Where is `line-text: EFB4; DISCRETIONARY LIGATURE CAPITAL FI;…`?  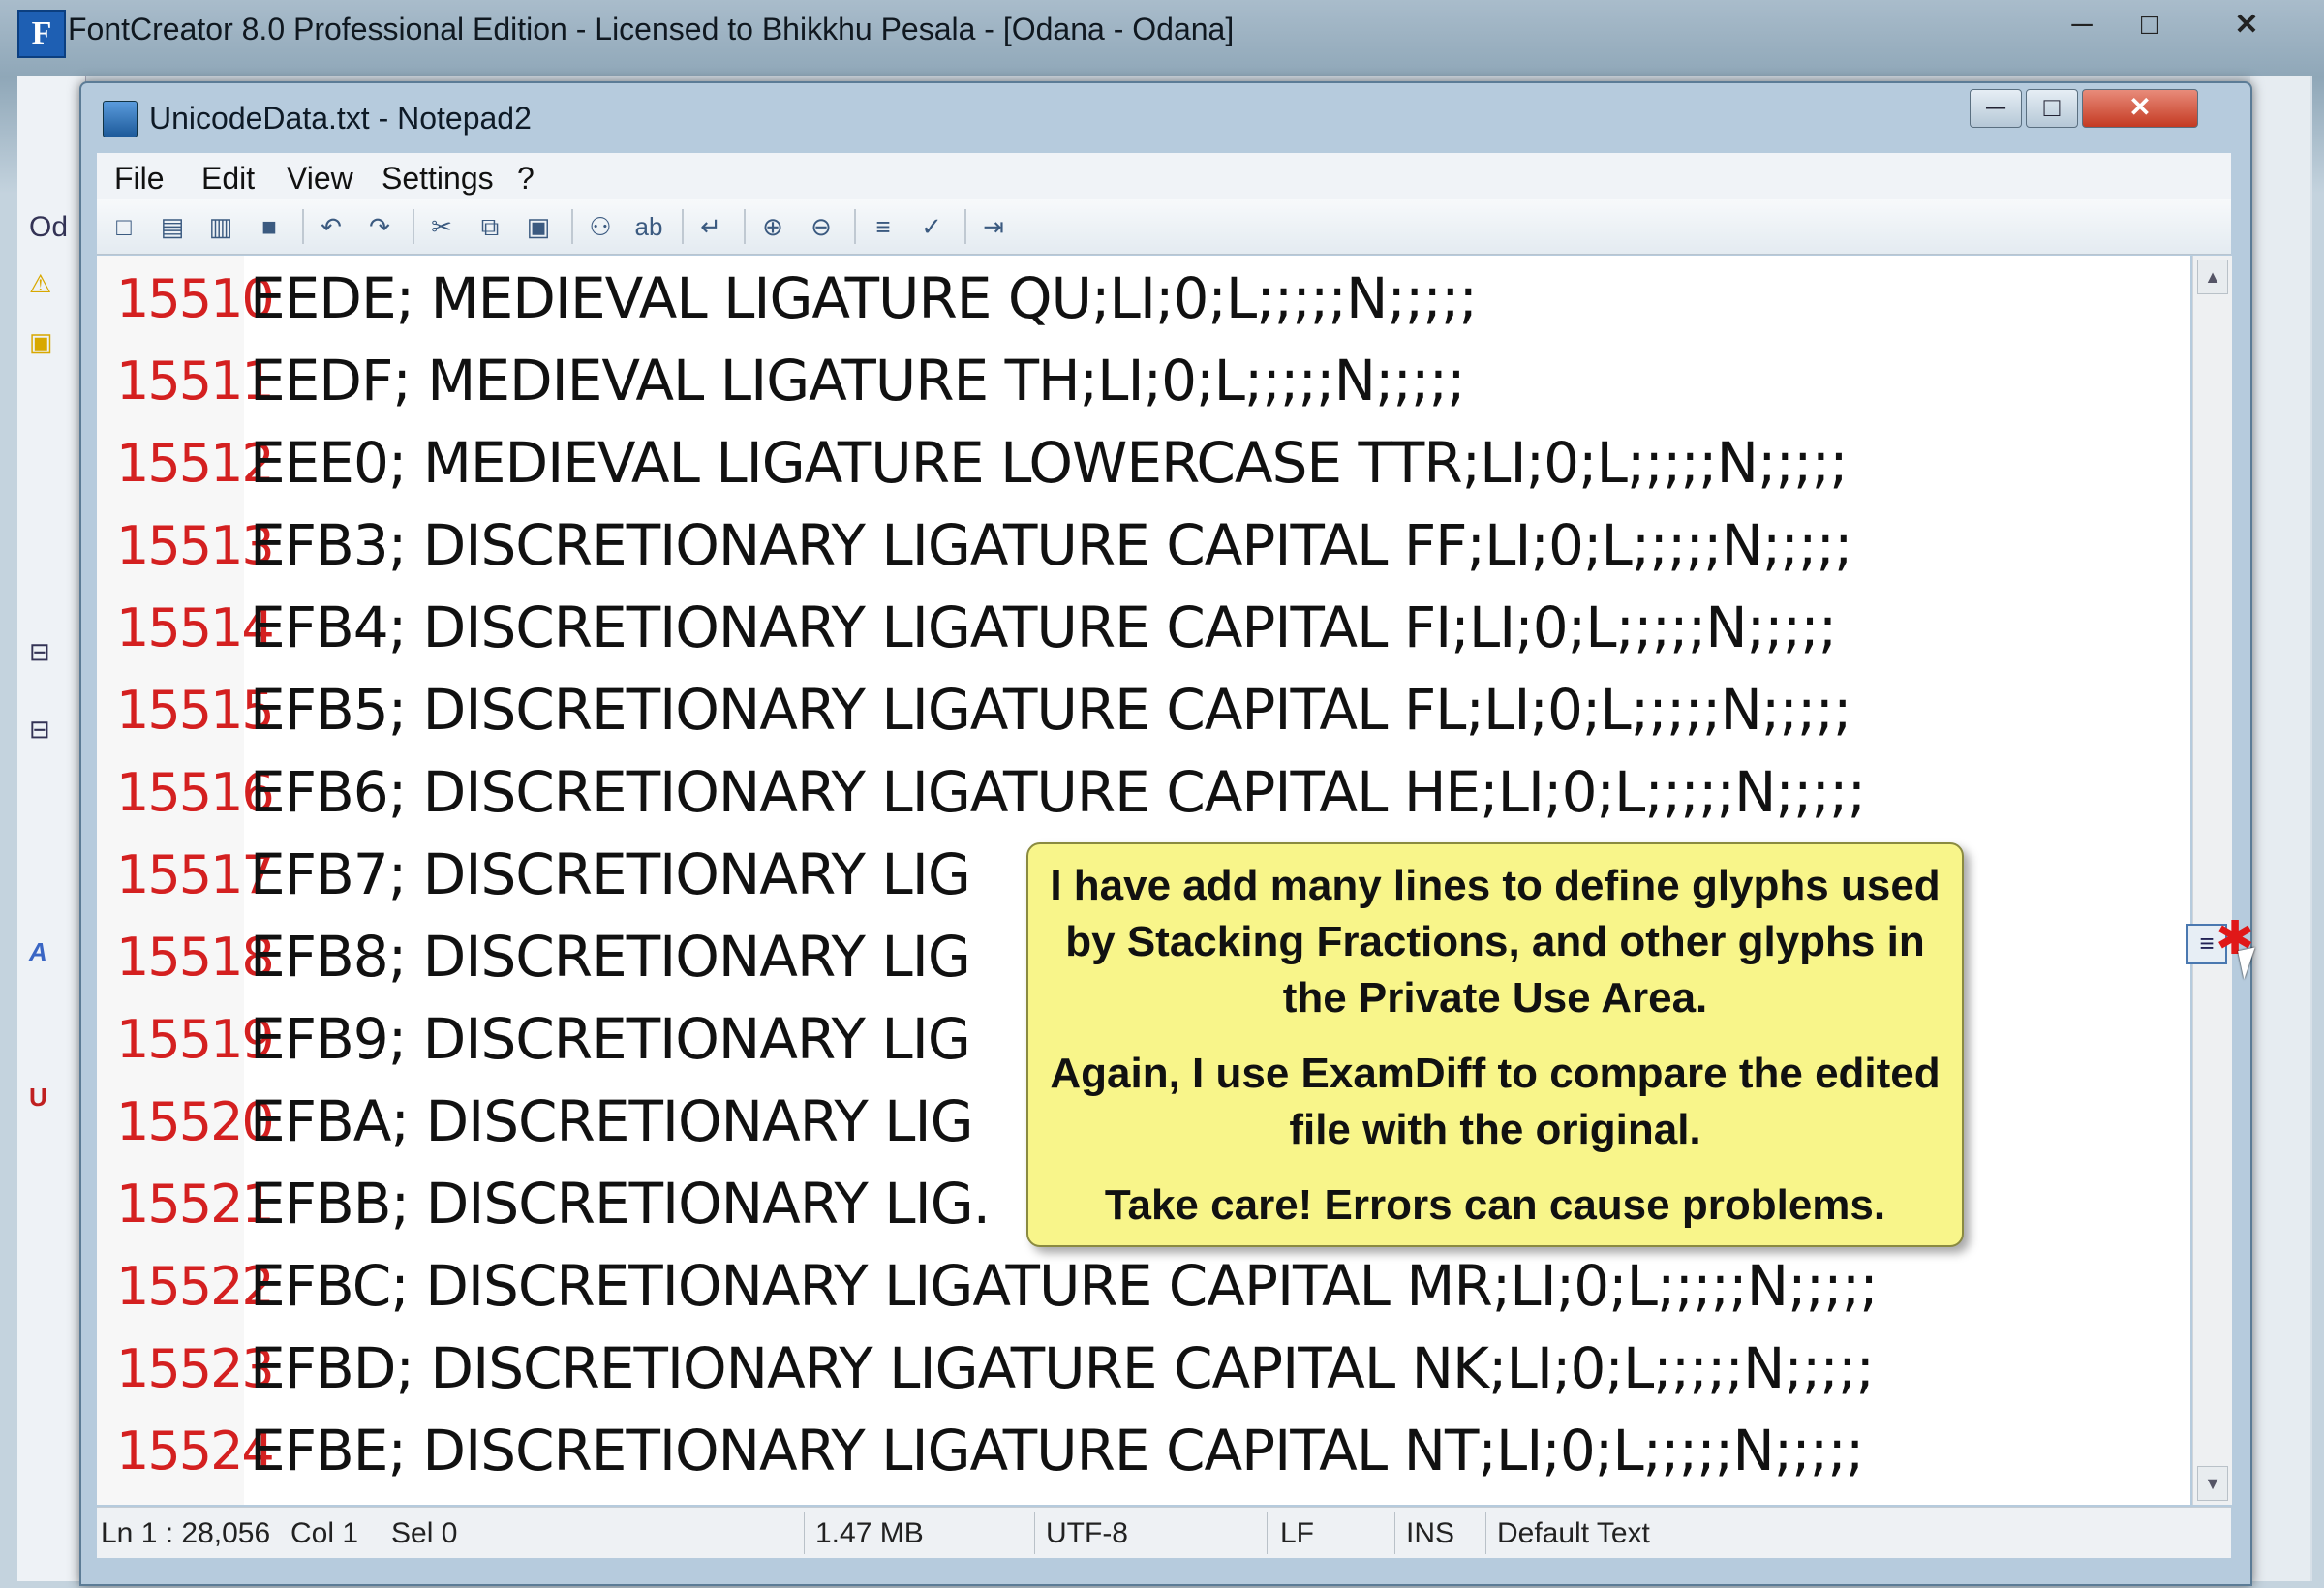 line-text: EFB4; DISCRETIONARY LIGATURE CAPITAL FI;… is located at coordinates (1043, 628).